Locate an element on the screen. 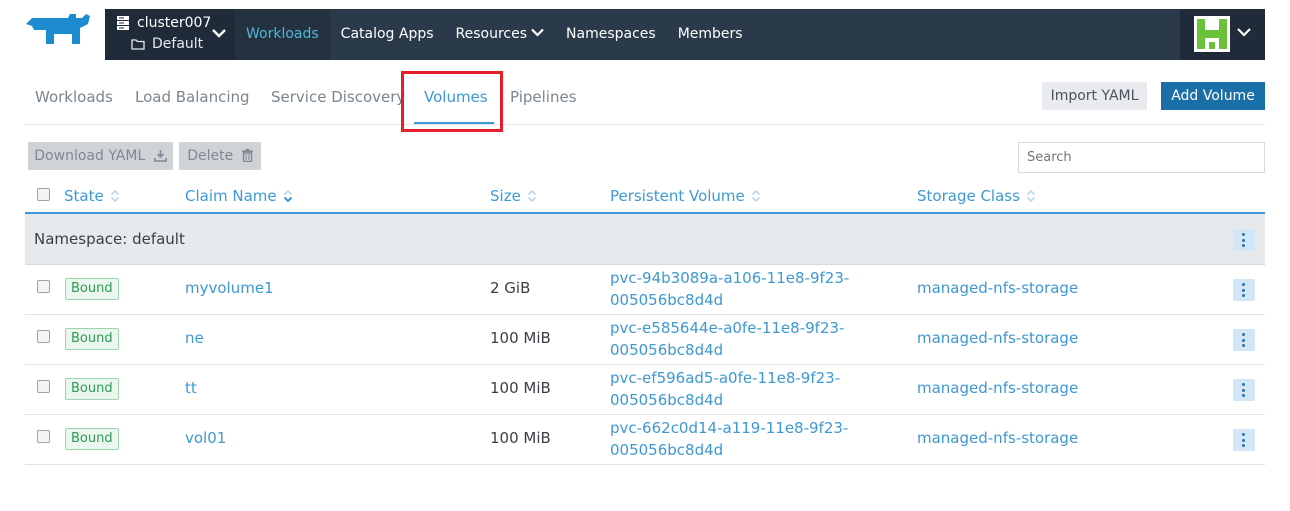 This screenshot has height=511, width=1290. import-yaml-button: Import YAML is located at coordinates (1094, 96).